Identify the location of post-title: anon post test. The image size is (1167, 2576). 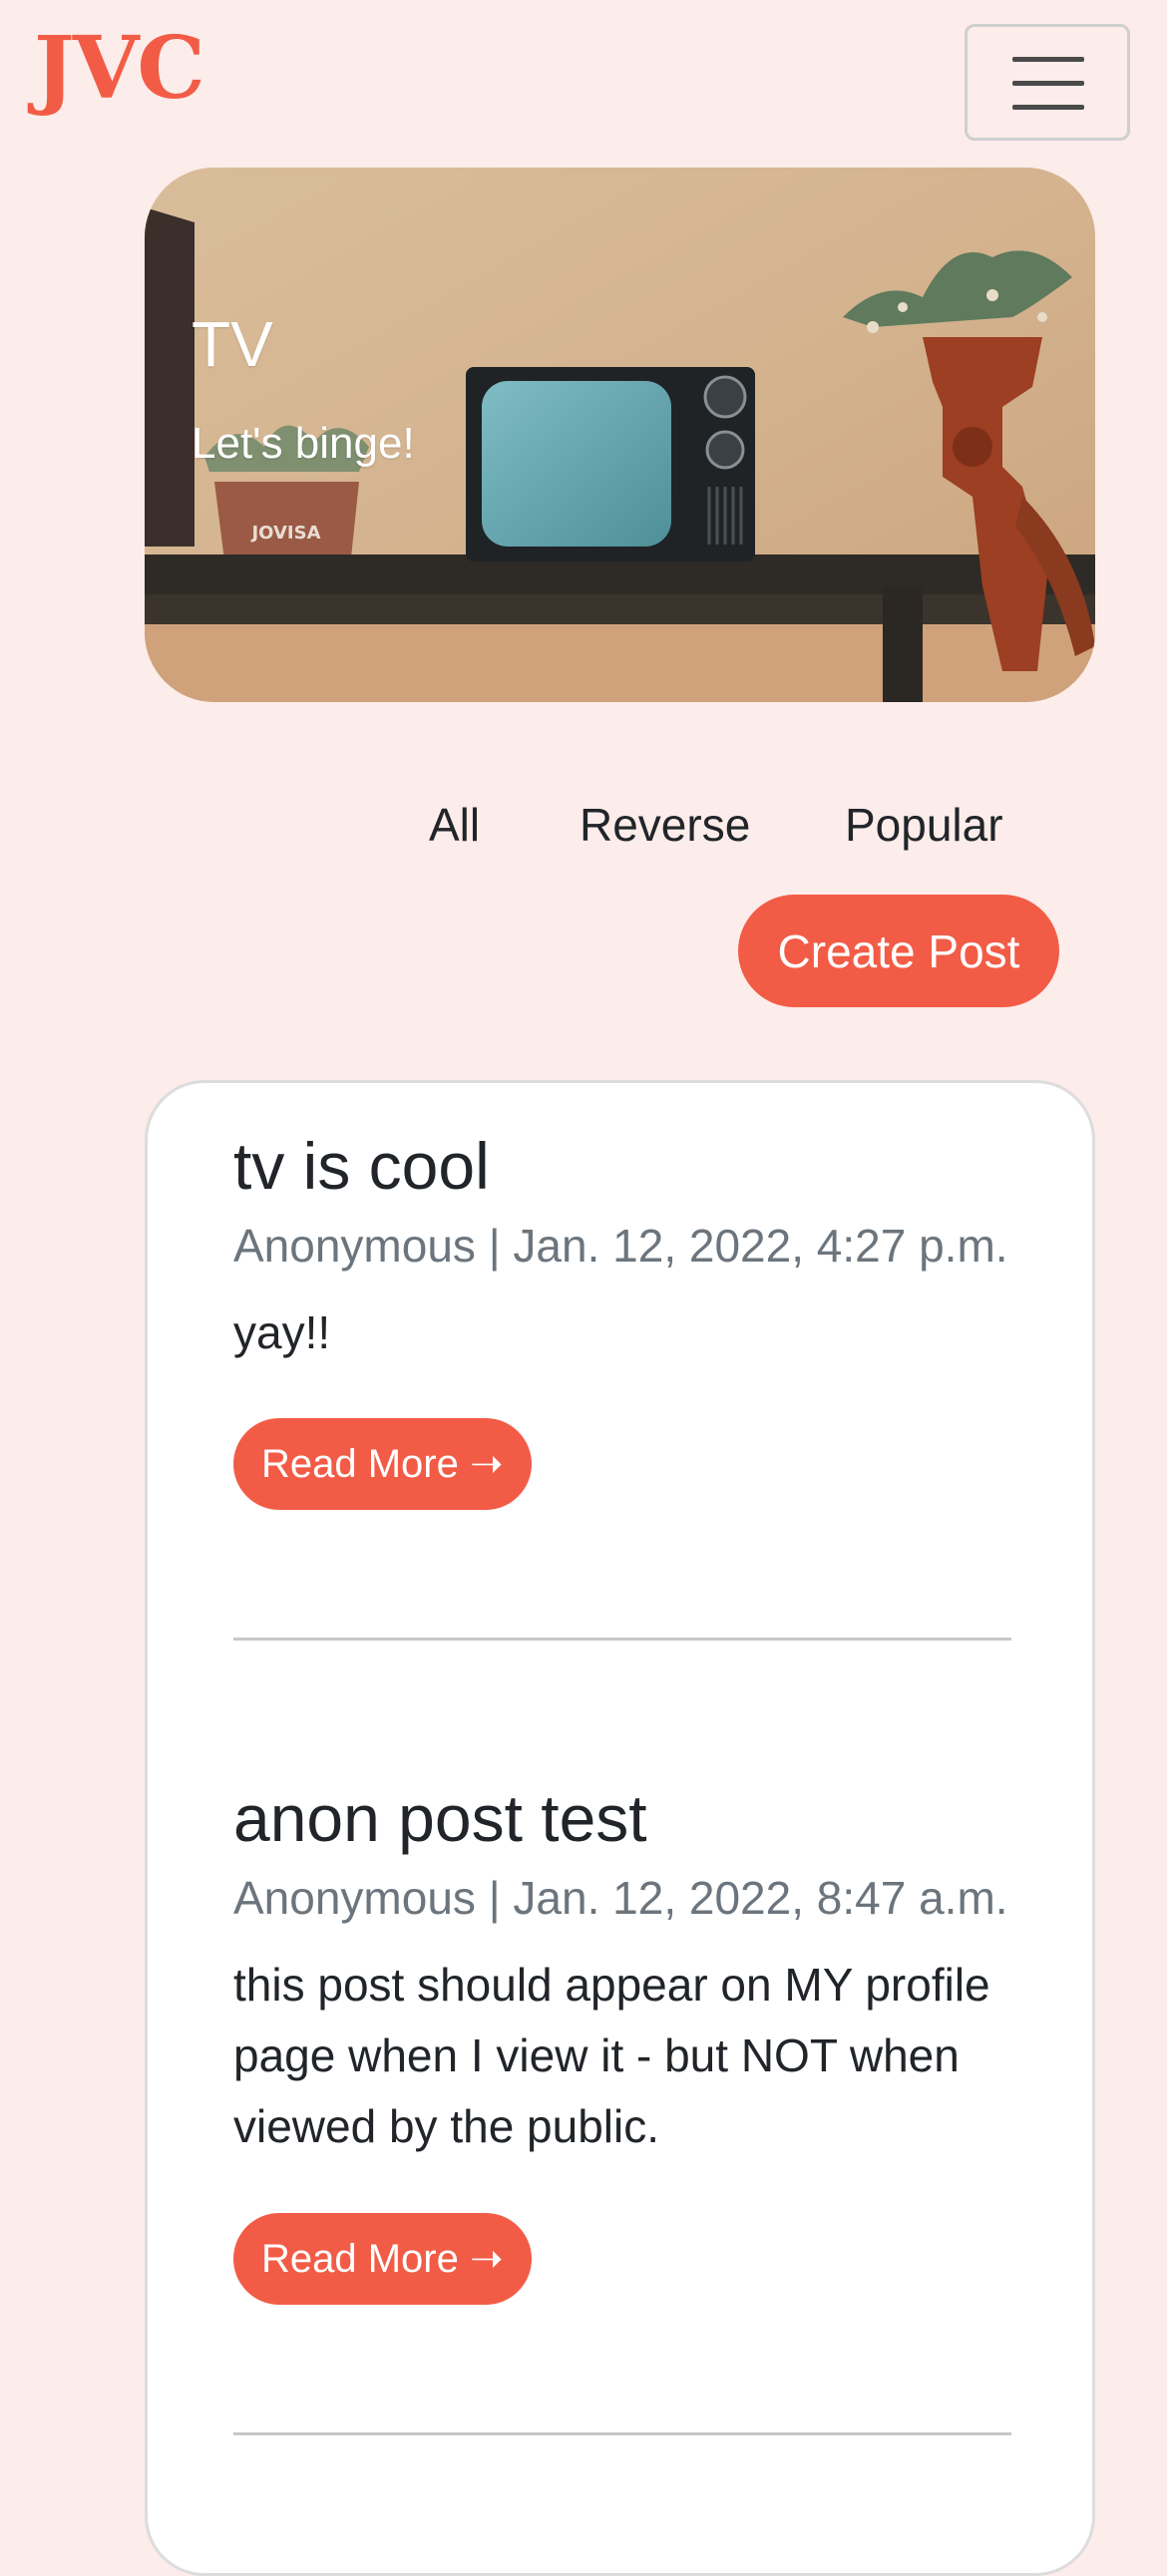
(622, 1819).